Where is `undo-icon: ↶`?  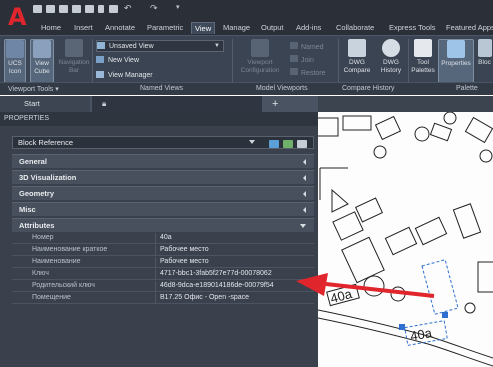 undo-icon: ↶ is located at coordinates (128, 8).